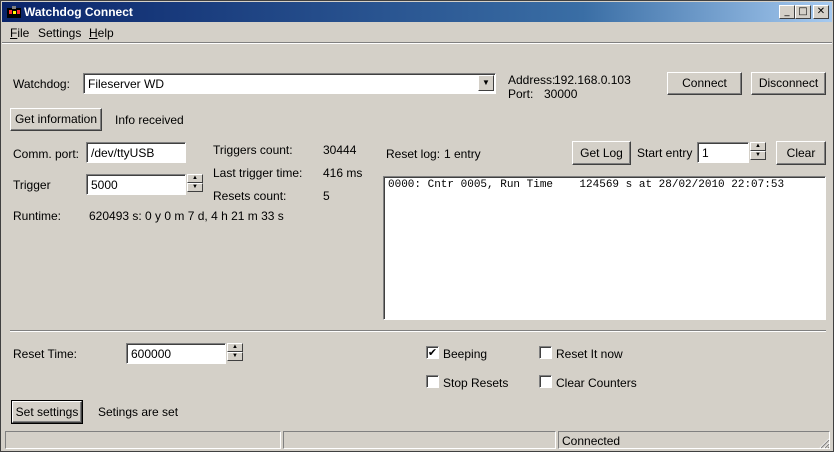 Image resolution: width=834 pixels, height=452 pixels. I want to click on menu-settings: Settings, so click(59, 33).